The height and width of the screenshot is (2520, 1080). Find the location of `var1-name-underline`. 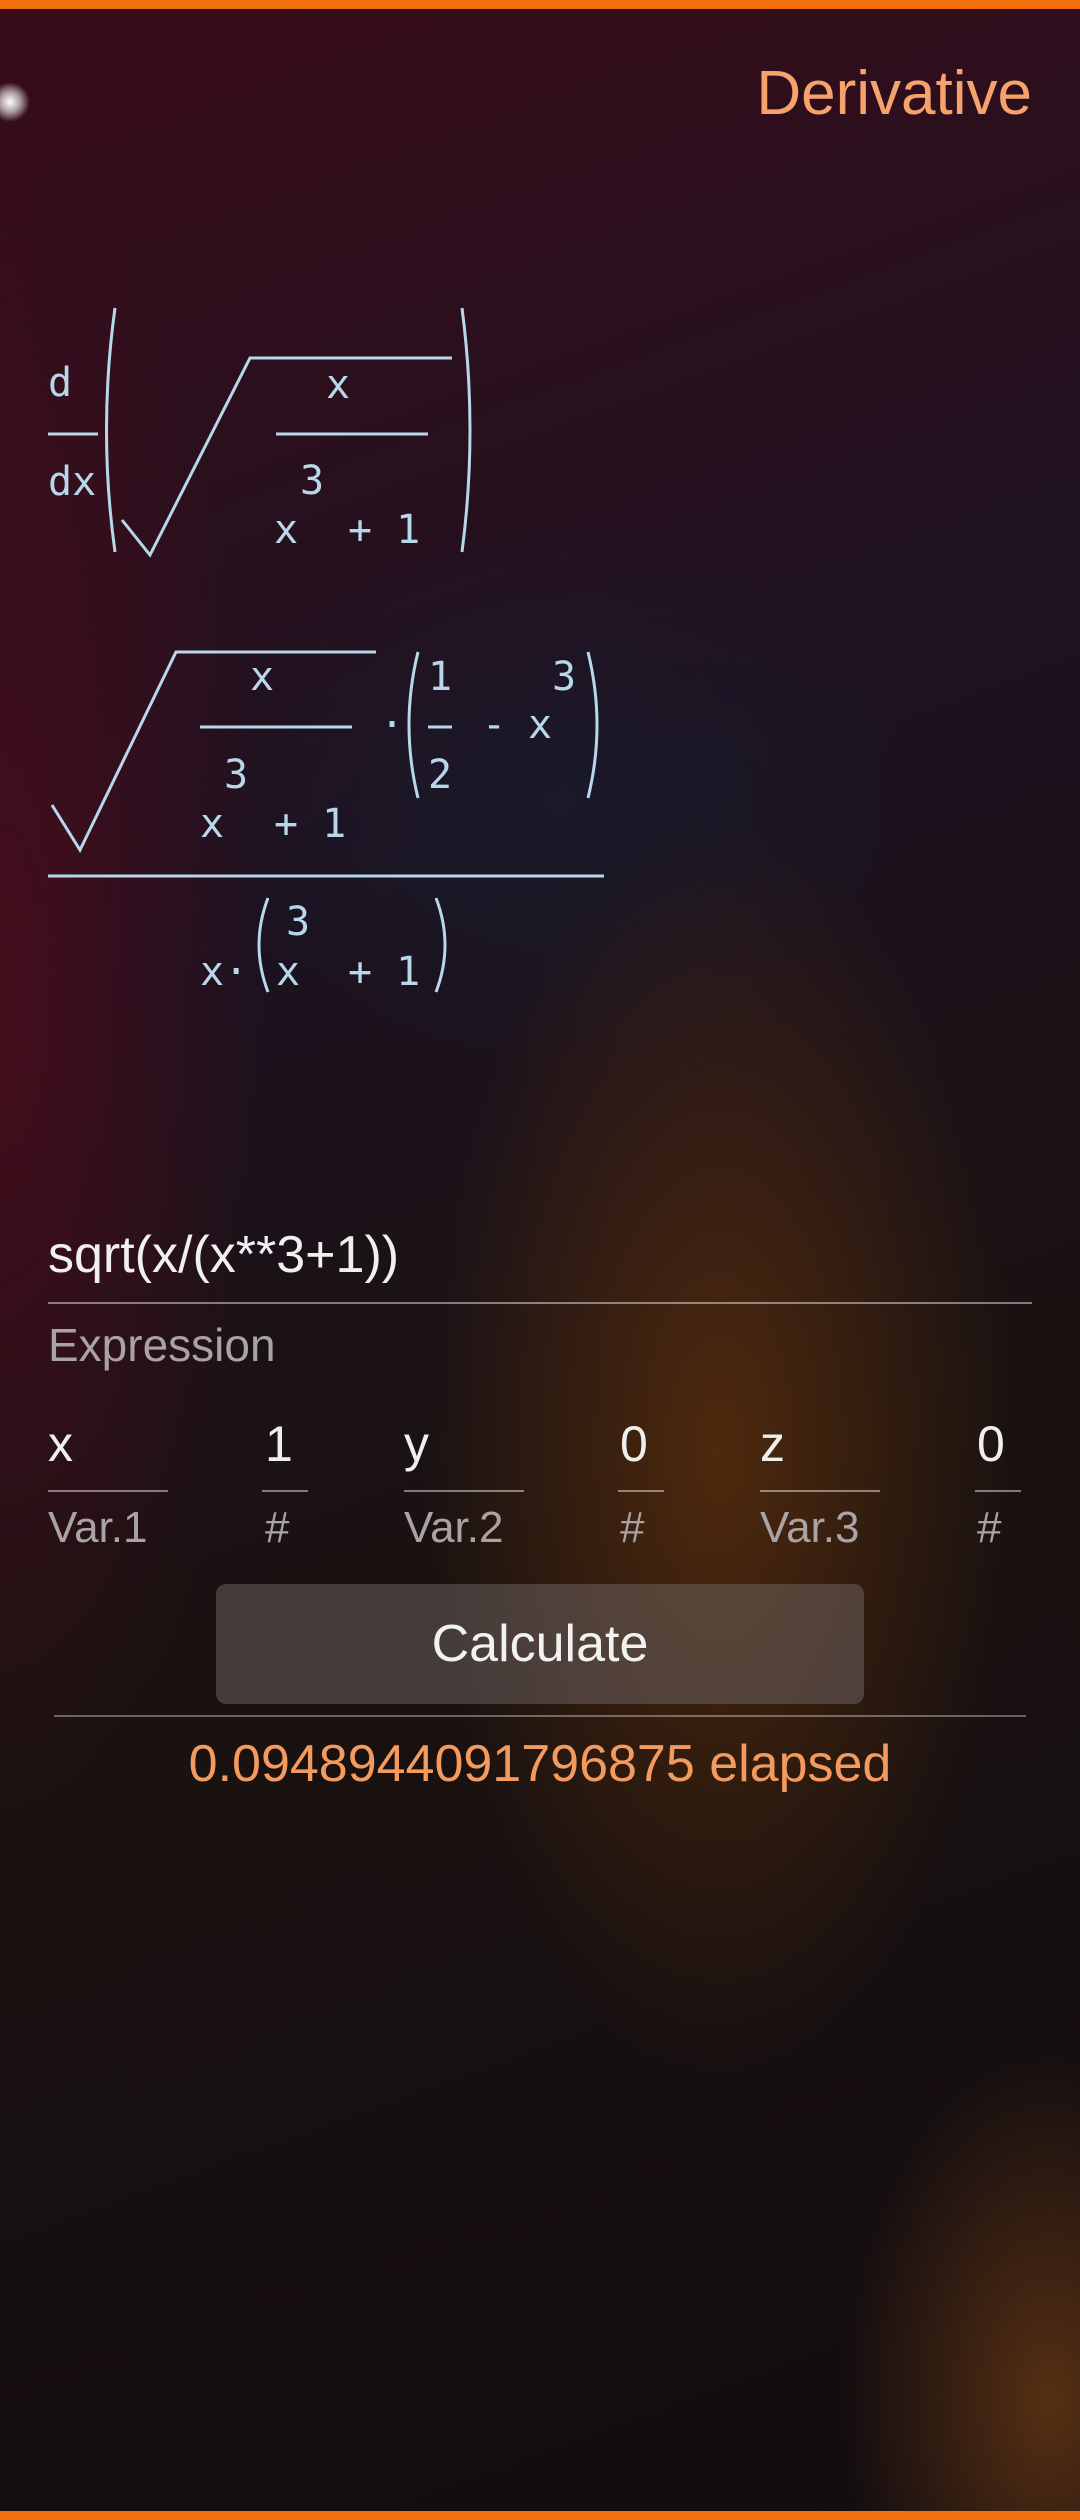

var1-name-underline is located at coordinates (108, 1491).